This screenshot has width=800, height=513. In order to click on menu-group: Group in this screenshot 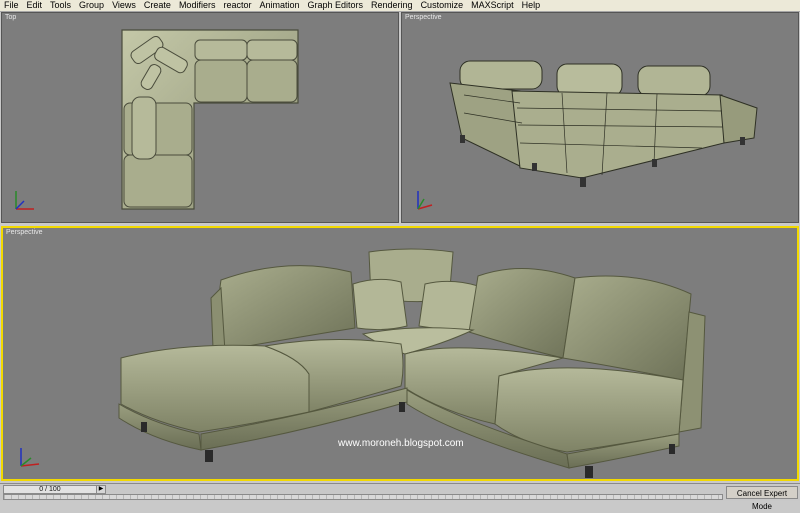, I will do `click(91, 5)`.